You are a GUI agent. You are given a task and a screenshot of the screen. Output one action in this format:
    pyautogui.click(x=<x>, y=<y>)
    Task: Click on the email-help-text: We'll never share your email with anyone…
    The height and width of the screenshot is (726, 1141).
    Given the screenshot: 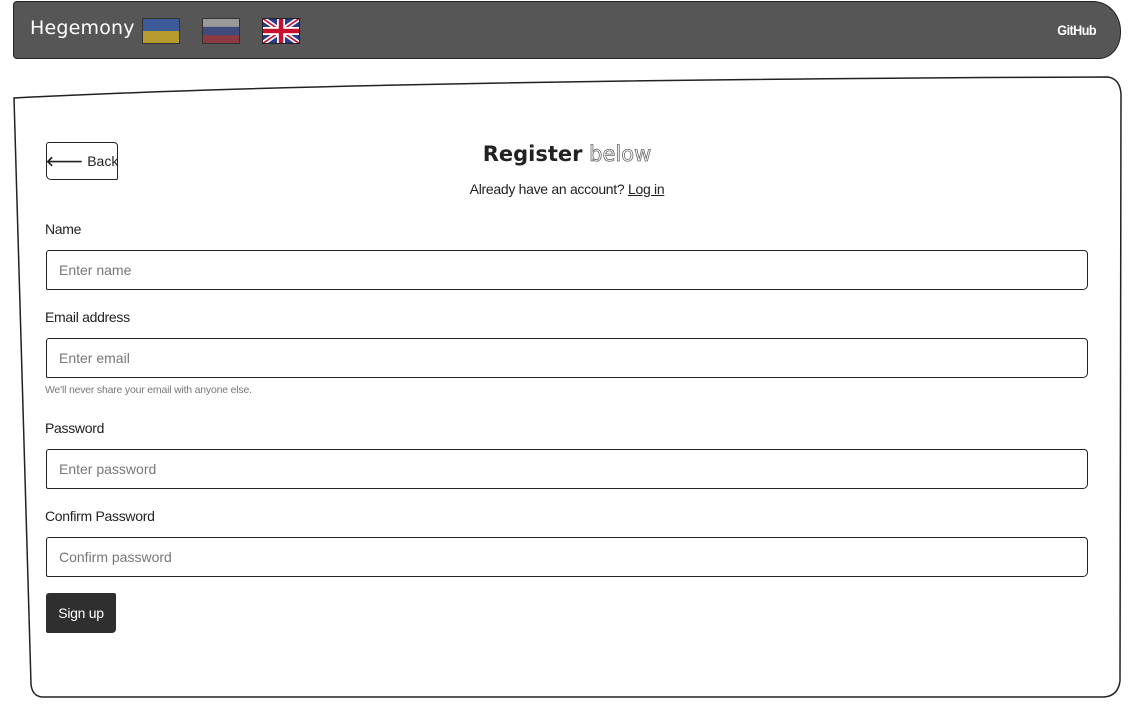 What is the action you would take?
    pyautogui.click(x=148, y=390)
    